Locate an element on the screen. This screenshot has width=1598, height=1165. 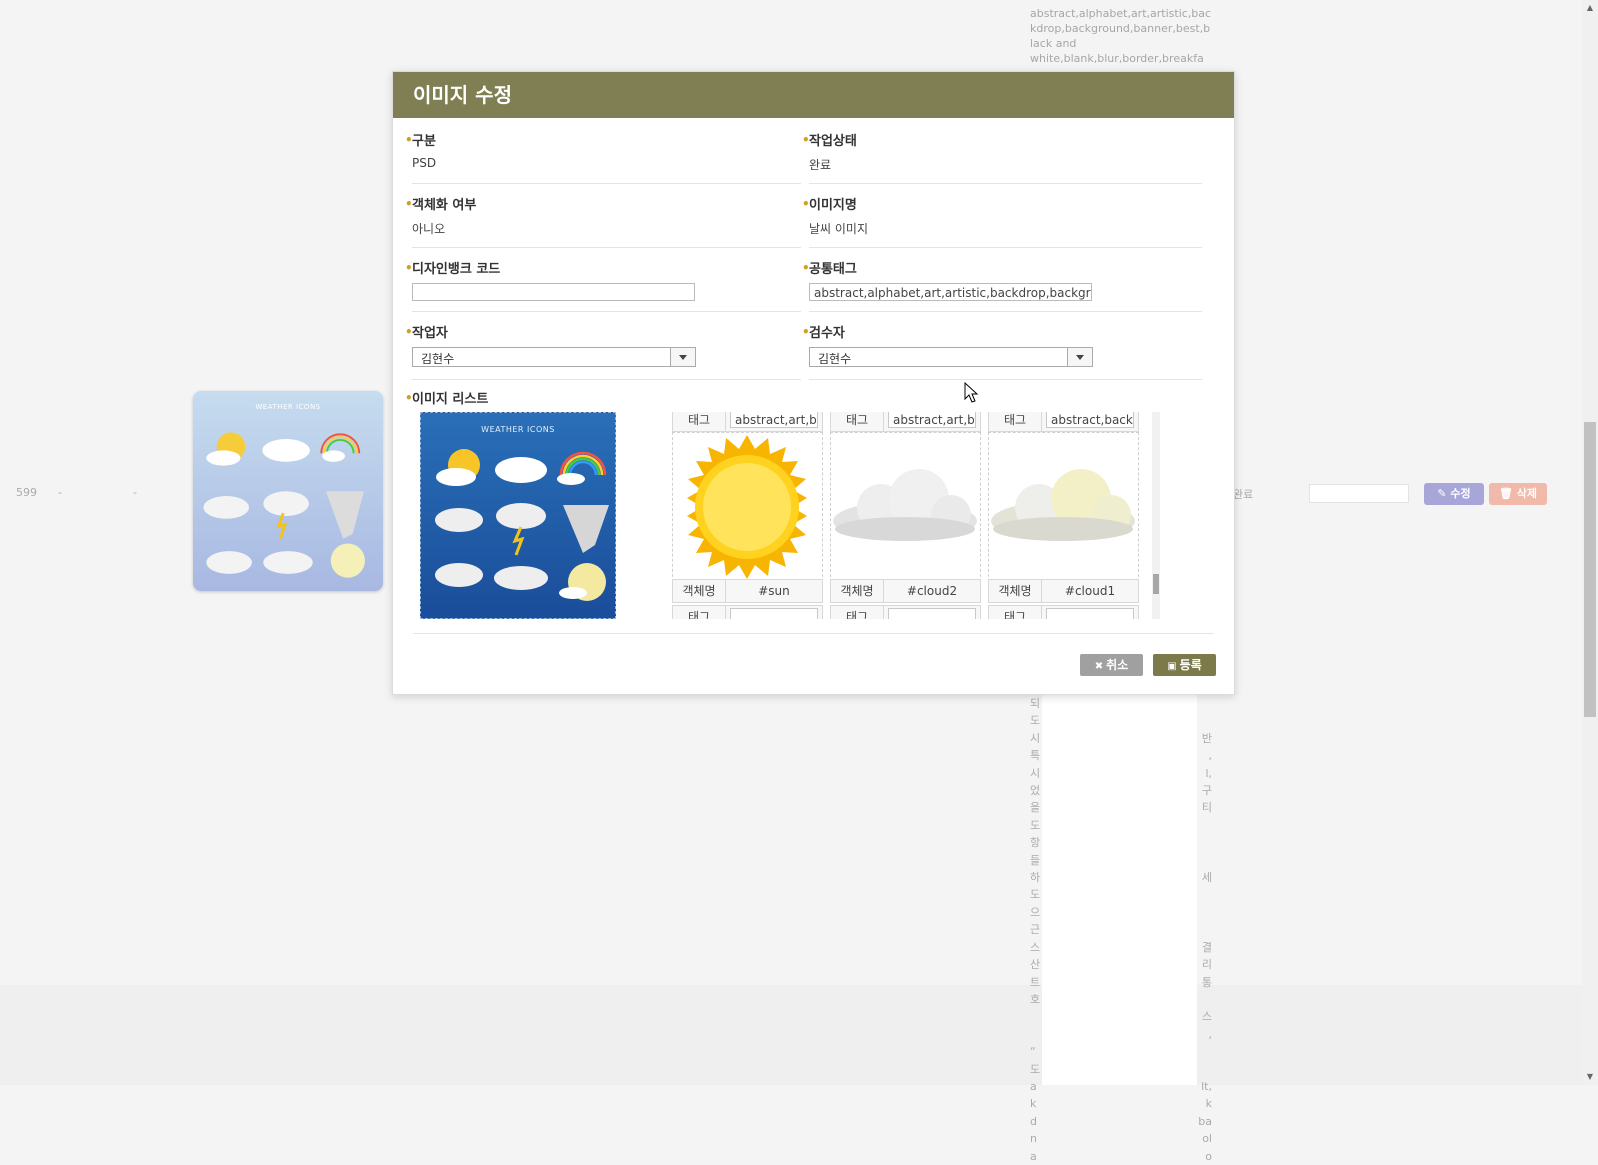
column-char: 항 is located at coordinates (1035, 843).